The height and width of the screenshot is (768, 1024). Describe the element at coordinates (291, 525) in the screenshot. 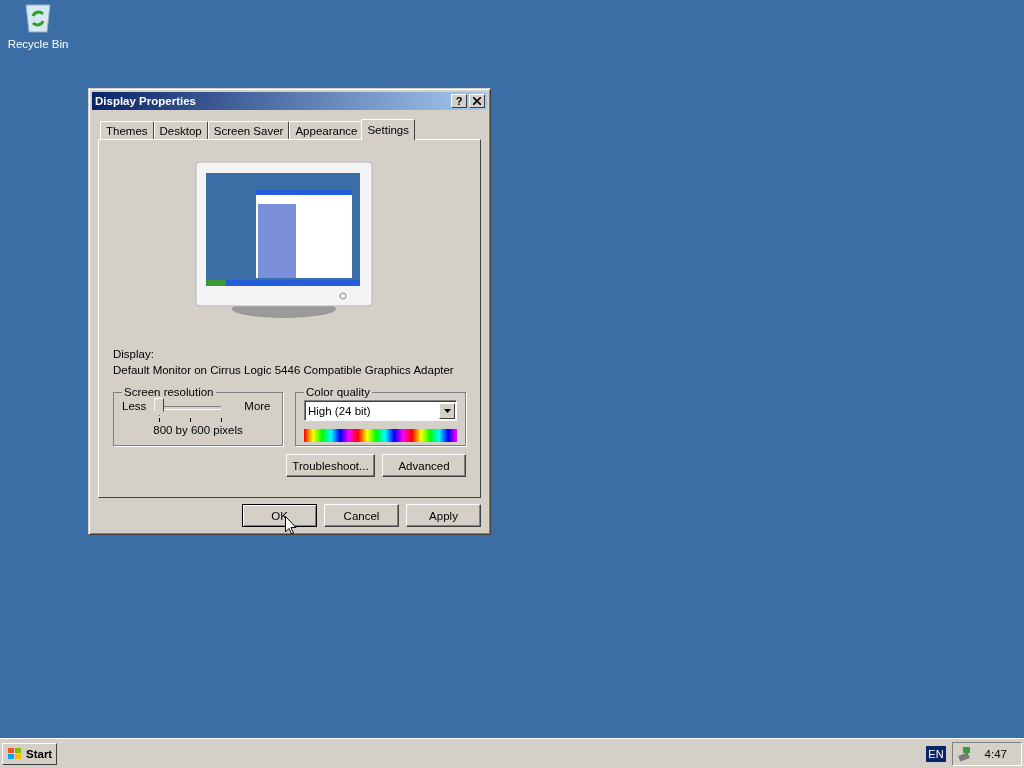

I see `pointer-icon` at that location.